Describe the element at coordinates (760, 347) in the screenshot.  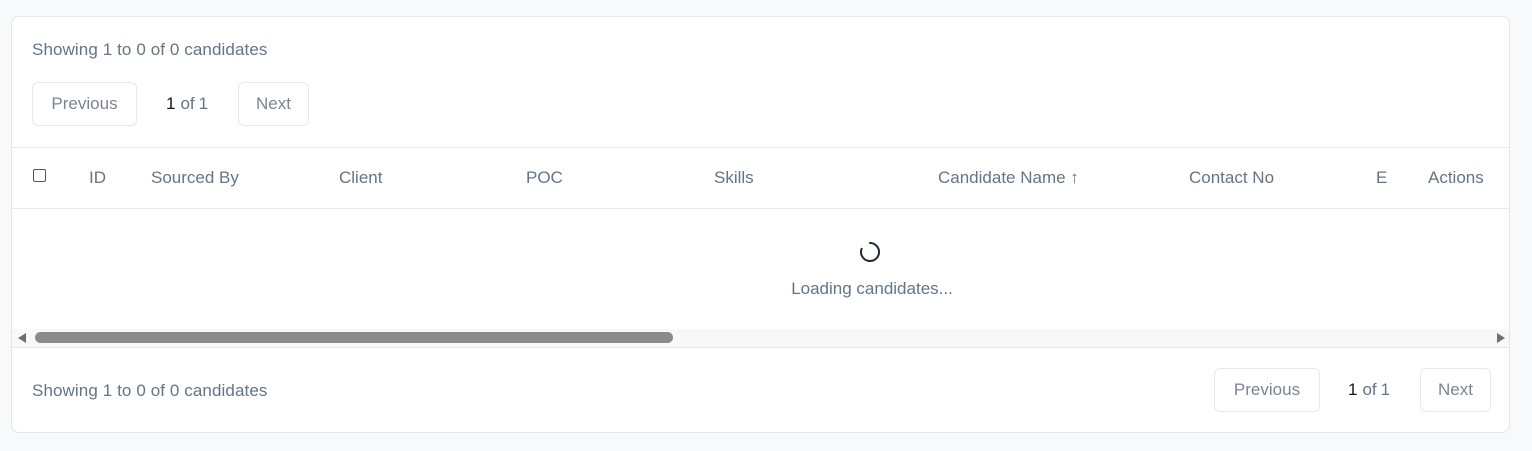
I see `footer-divider` at that location.